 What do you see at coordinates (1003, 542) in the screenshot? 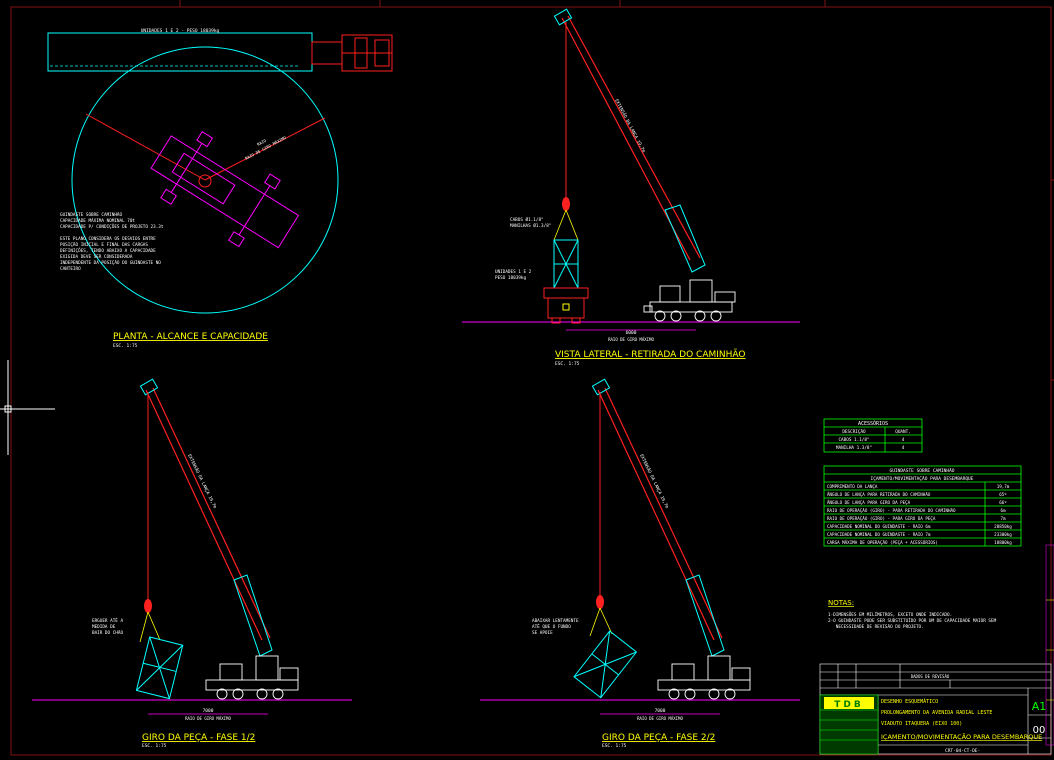
I see `crane-table-value: 18800kg` at bounding box center [1003, 542].